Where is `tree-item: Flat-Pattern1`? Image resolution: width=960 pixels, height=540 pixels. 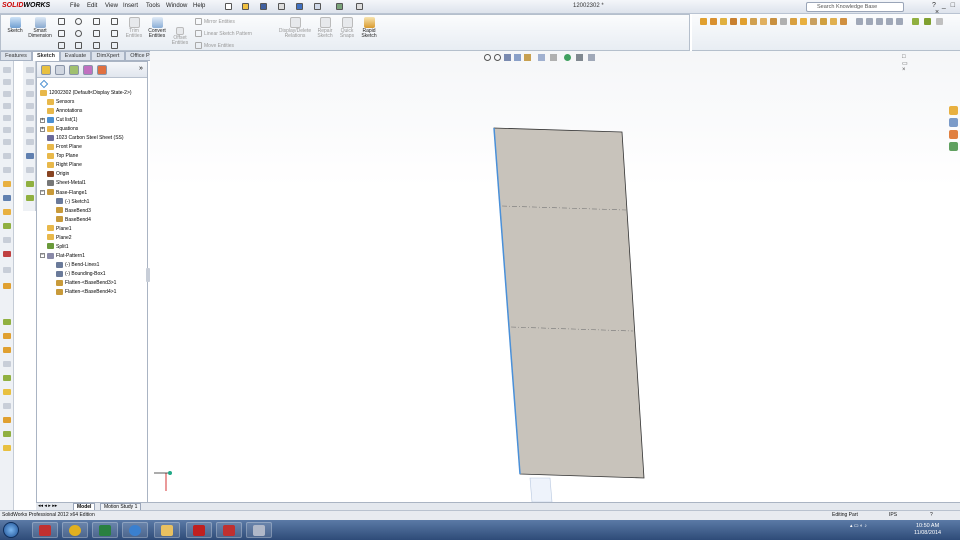 tree-item: Flat-Pattern1 is located at coordinates (66, 256).